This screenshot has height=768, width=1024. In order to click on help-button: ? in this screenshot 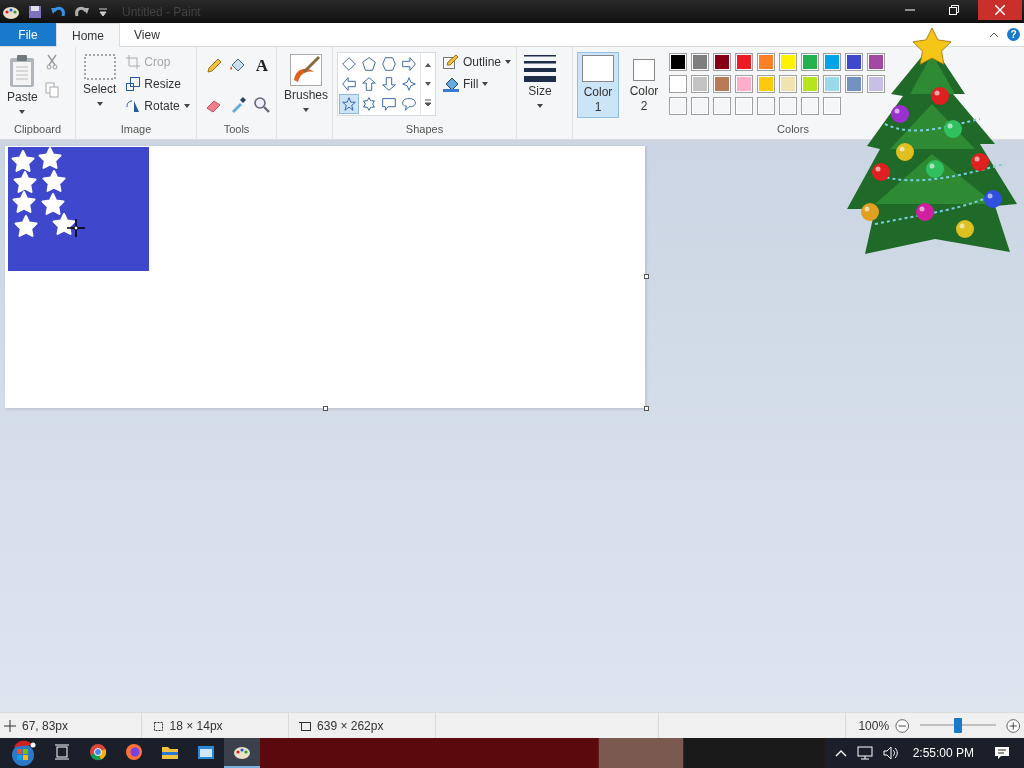, I will do `click(1013, 34)`.